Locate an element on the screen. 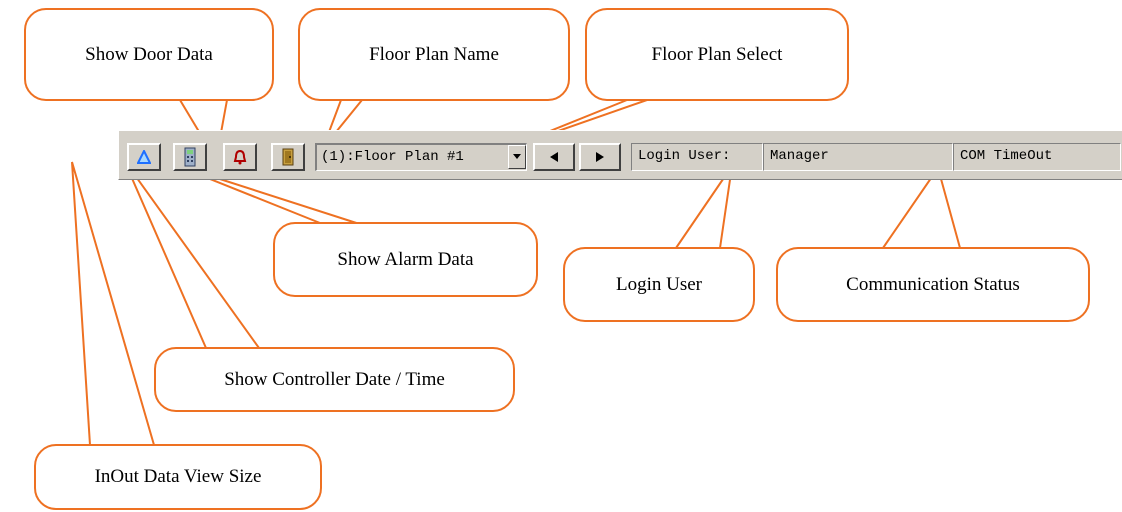 This screenshot has width=1122, height=512. callout-show-controller-datetime-text: Show Controller Date / Time is located at coordinates (334, 379).